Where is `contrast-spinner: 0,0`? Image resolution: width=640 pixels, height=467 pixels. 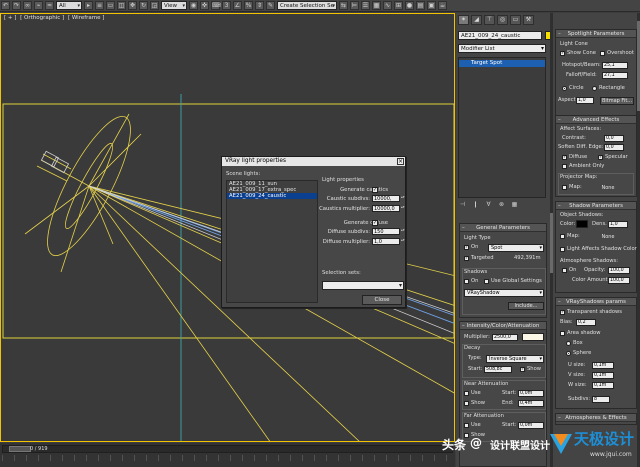
contrast-spinner: 0,0 is located at coordinates (614, 138).